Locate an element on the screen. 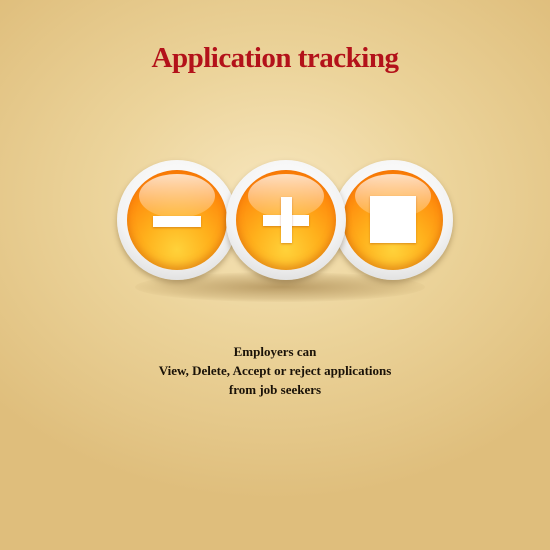  page-title: Application tracking is located at coordinates (275, 58).